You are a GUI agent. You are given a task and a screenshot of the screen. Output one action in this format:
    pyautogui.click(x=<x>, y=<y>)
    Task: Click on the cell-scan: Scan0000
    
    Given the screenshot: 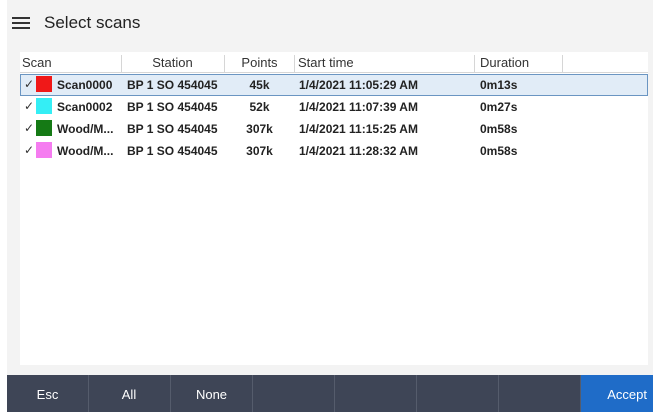 What is the action you would take?
    pyautogui.click(x=85, y=85)
    